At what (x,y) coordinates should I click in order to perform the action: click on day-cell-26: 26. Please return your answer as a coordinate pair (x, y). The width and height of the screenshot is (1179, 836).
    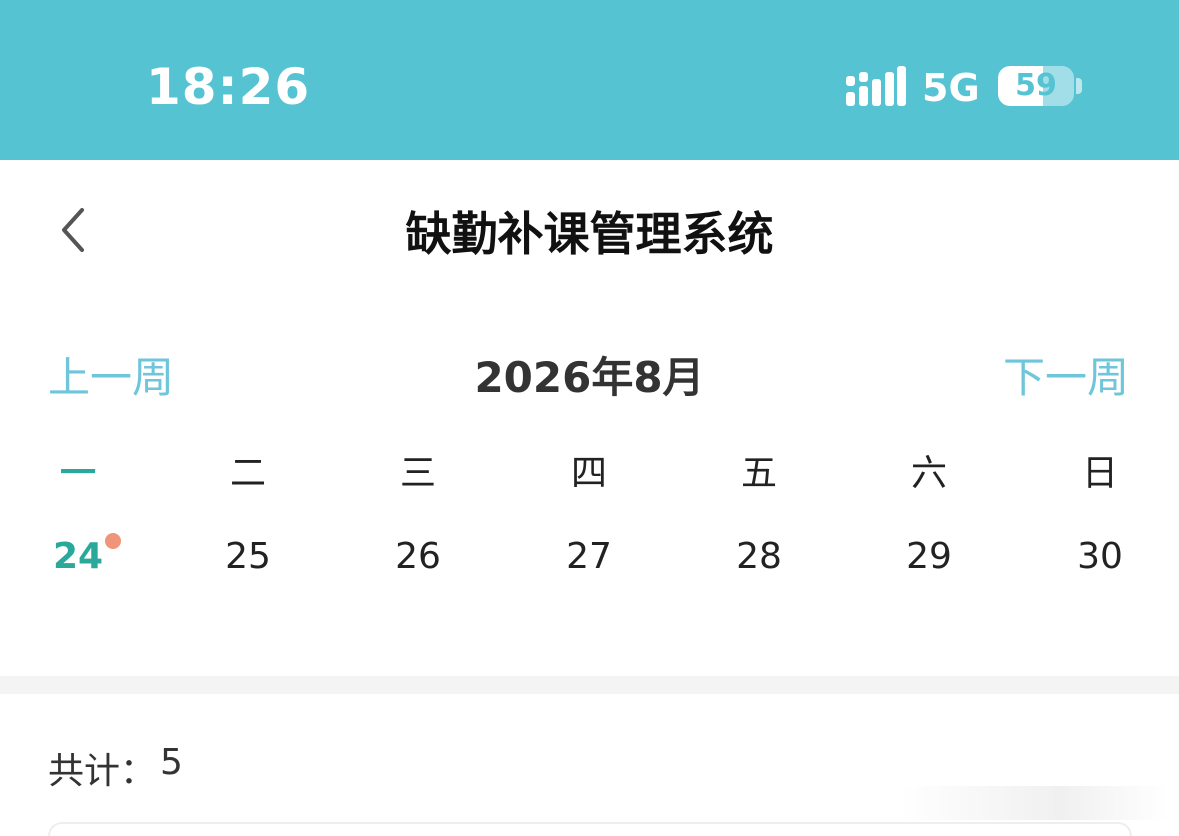
    Looking at the image, I should click on (418, 556).